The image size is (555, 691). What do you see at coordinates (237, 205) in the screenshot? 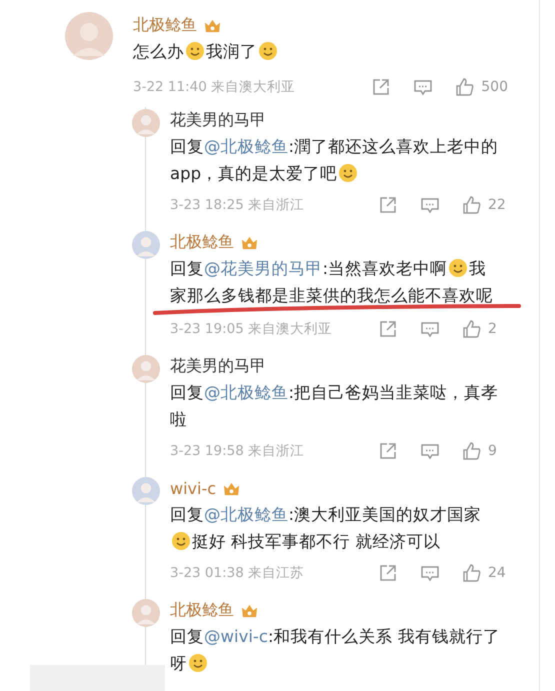
I see `comment-time: 3-23 18:25 来自浙江` at bounding box center [237, 205].